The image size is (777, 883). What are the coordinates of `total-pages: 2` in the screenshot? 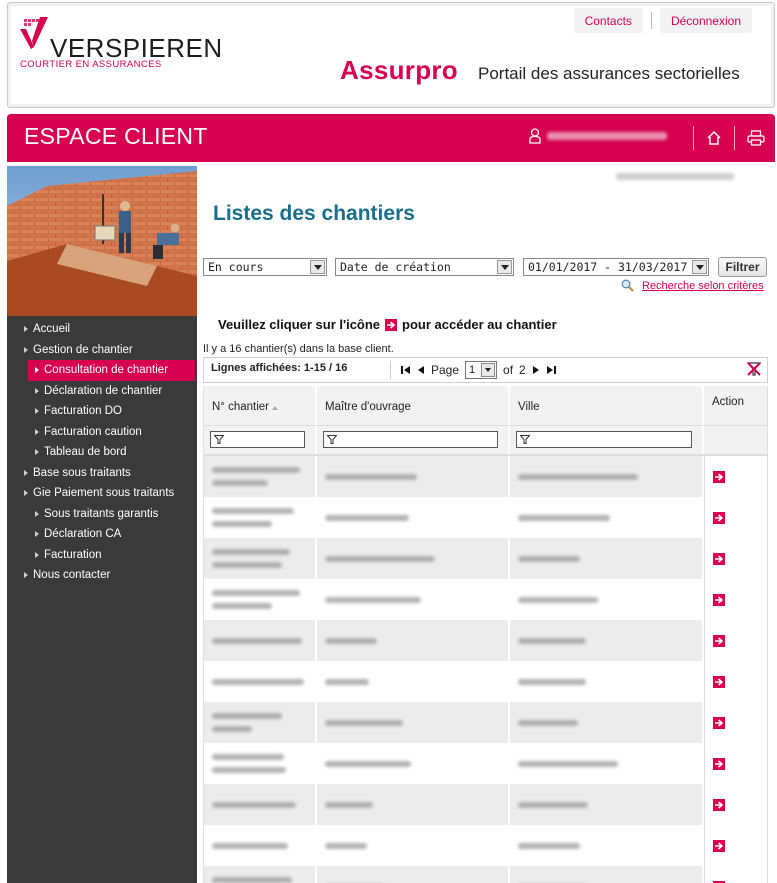 It's located at (522, 370).